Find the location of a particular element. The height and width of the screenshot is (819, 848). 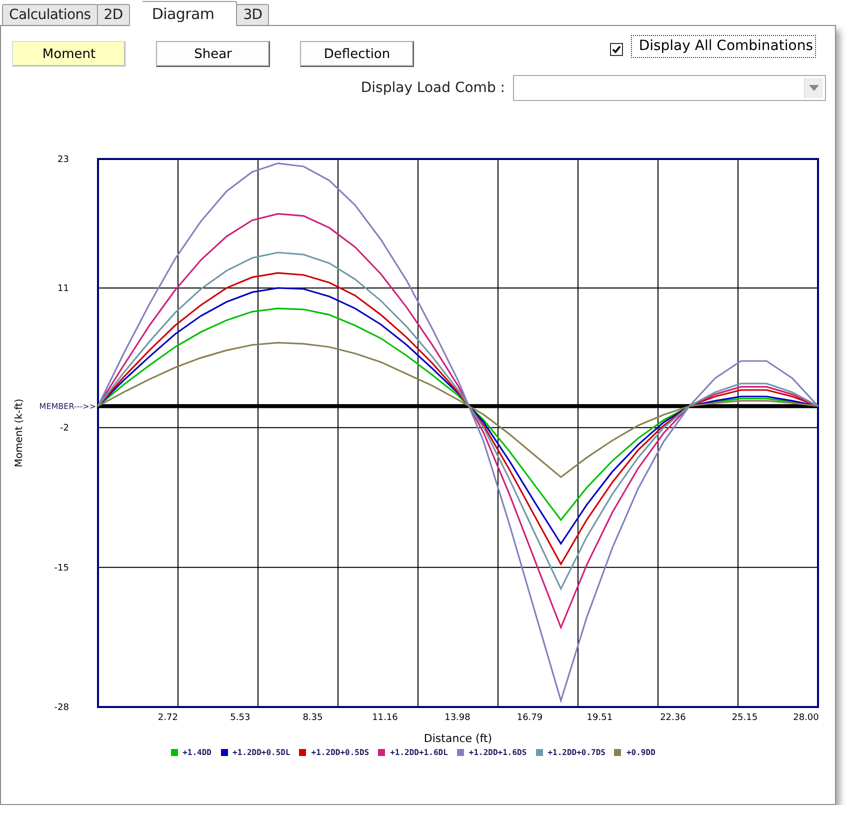

axis-tick-label: 19.51 is located at coordinates (599, 718).